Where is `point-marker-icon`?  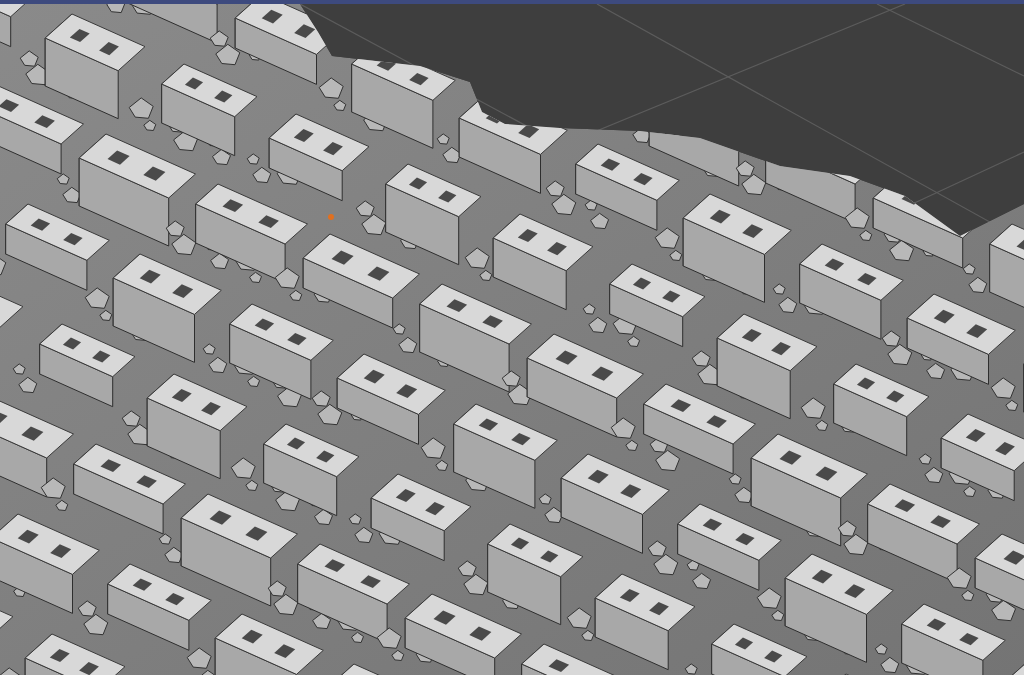 point-marker-icon is located at coordinates (331, 217).